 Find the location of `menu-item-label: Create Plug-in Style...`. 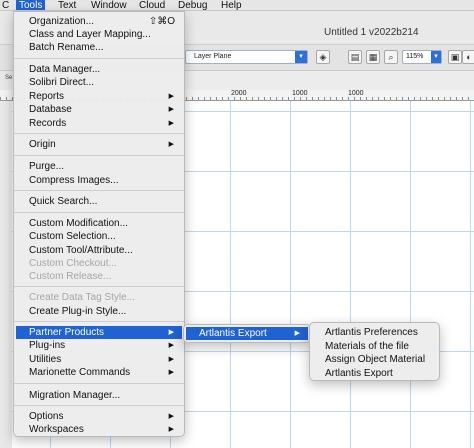

menu-item-label: Create Plug-in Style... is located at coordinates (78, 311).